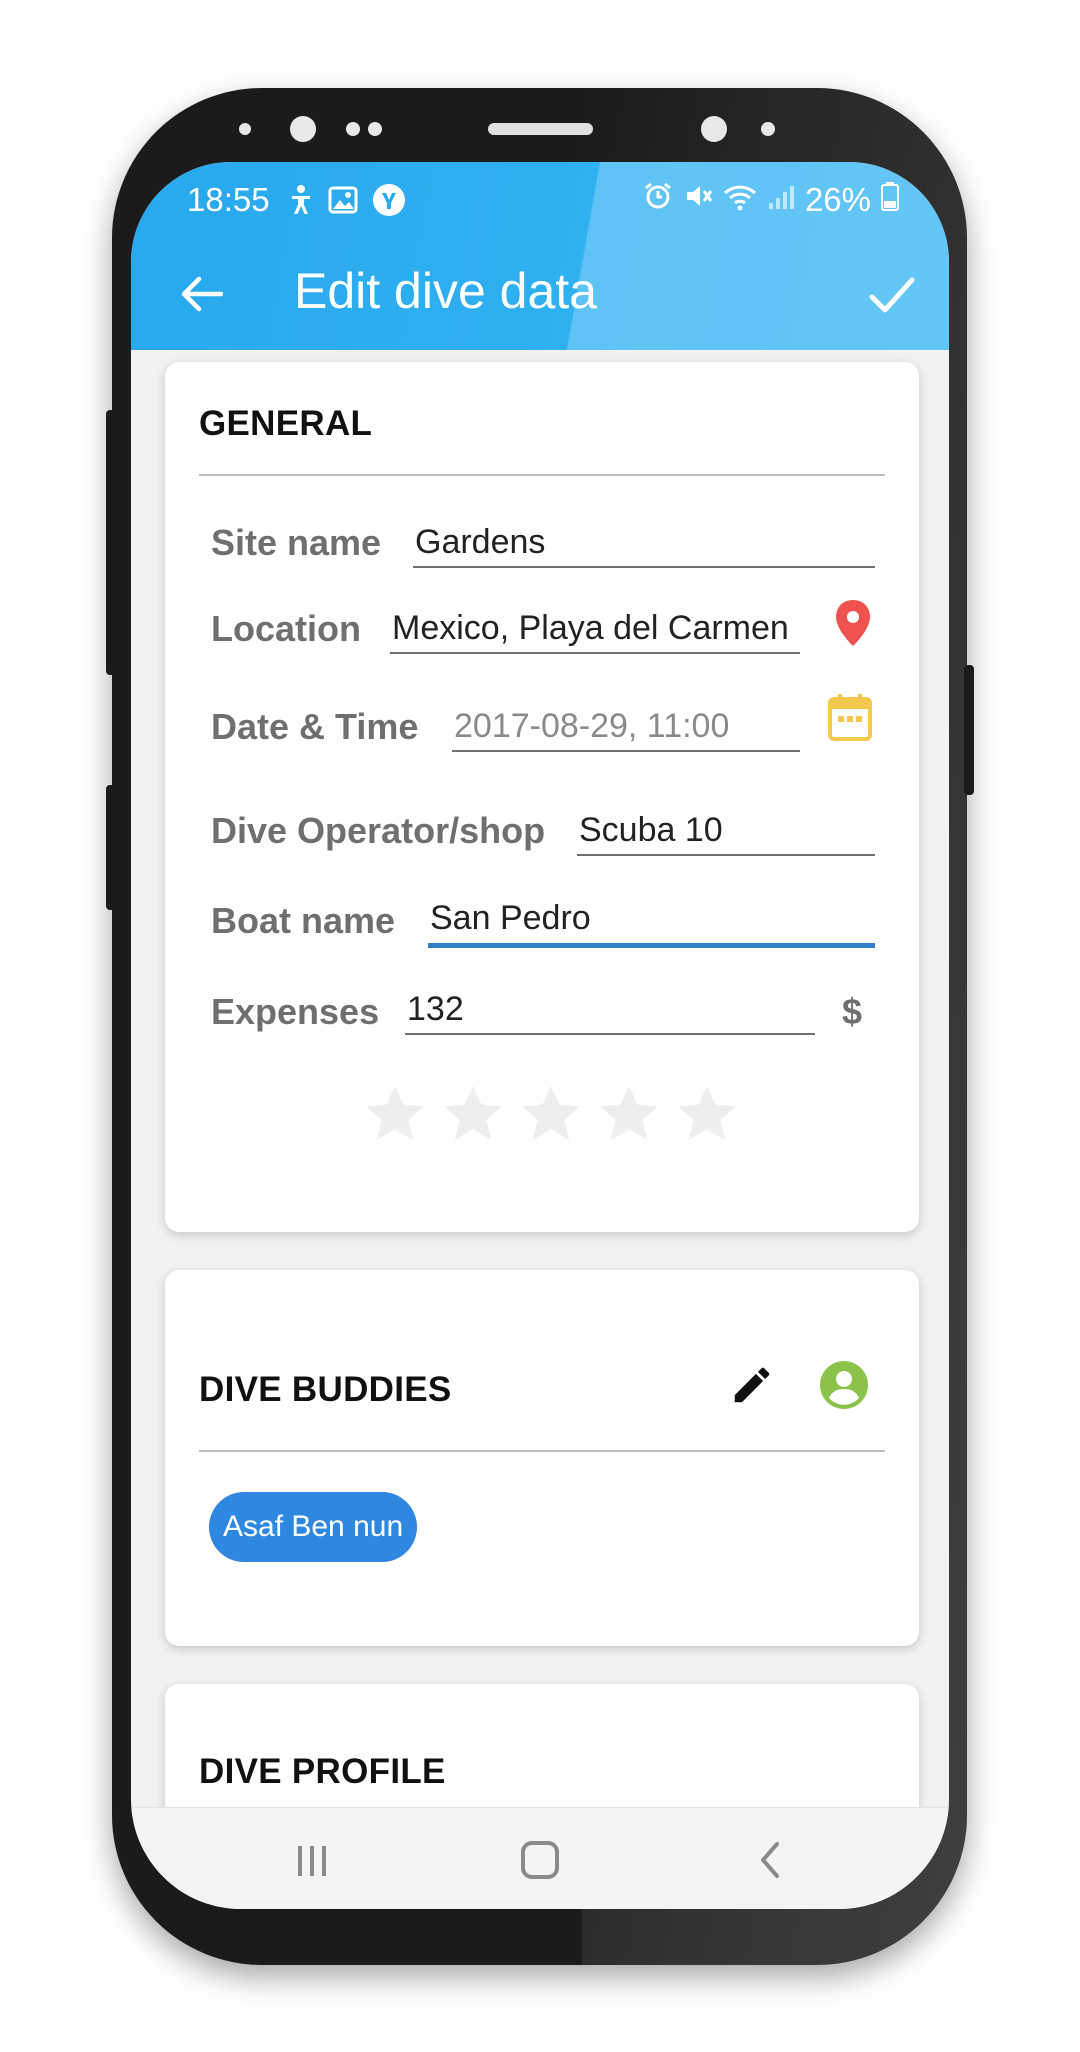  I want to click on rating-stars, so click(551, 1114).